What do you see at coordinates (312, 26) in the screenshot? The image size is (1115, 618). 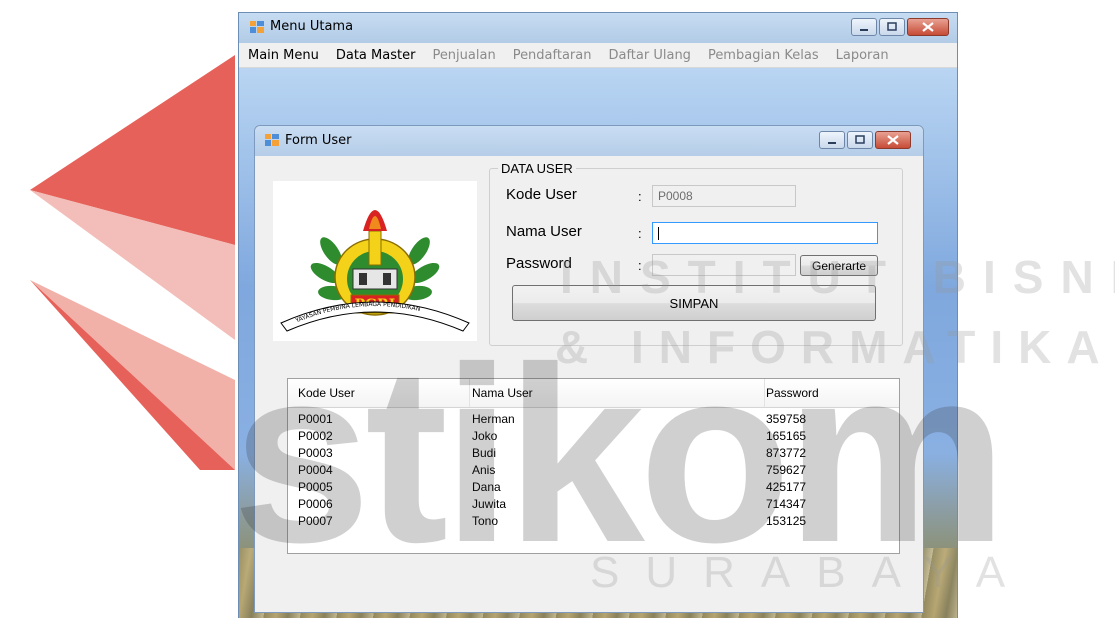 I see `main-window-title: Menu Utama` at bounding box center [312, 26].